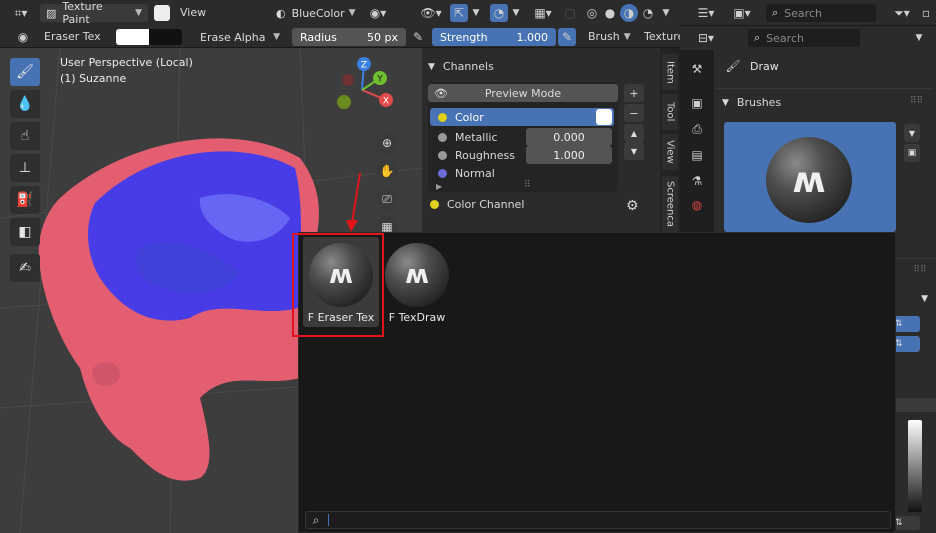 The height and width of the screenshot is (533, 936). Describe the element at coordinates (697, 155) in the screenshot. I see `view-layer-tab-icon: ▤` at that location.